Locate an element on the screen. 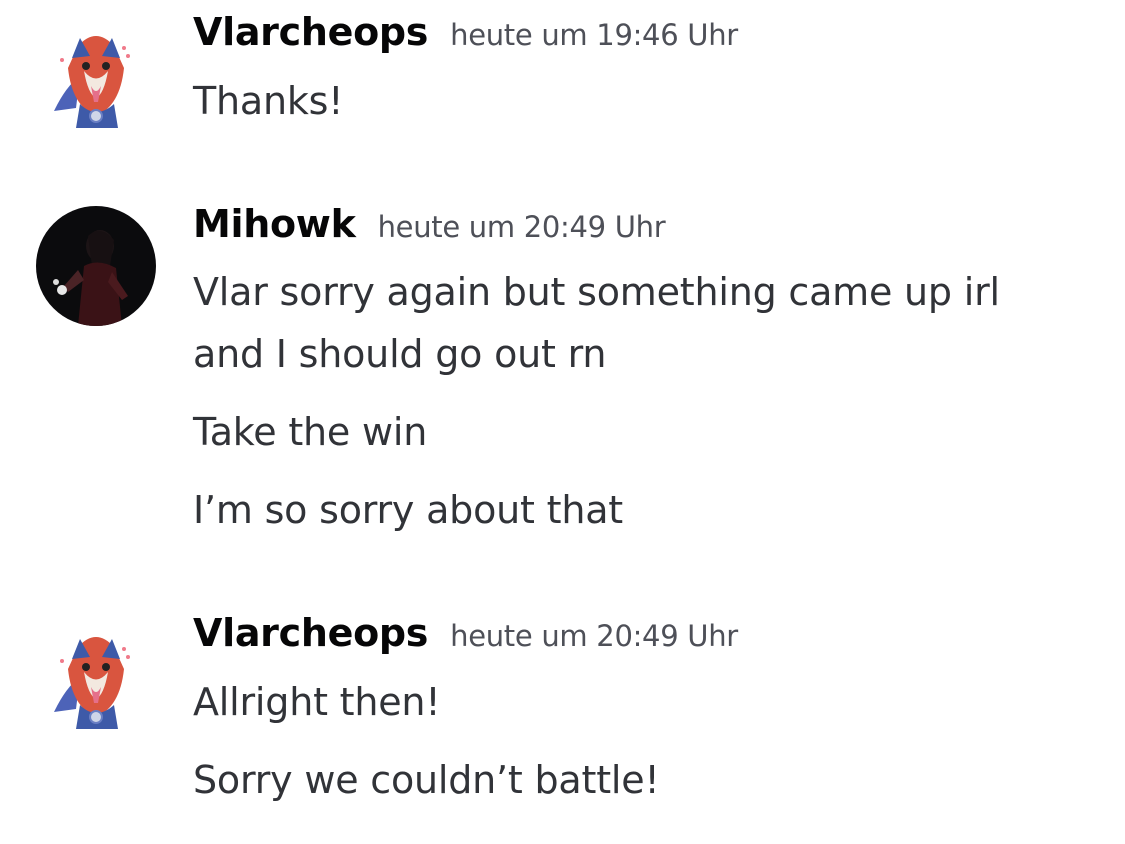 The width and height of the screenshot is (1125, 844). message-text: Take the win is located at coordinates (310, 432).